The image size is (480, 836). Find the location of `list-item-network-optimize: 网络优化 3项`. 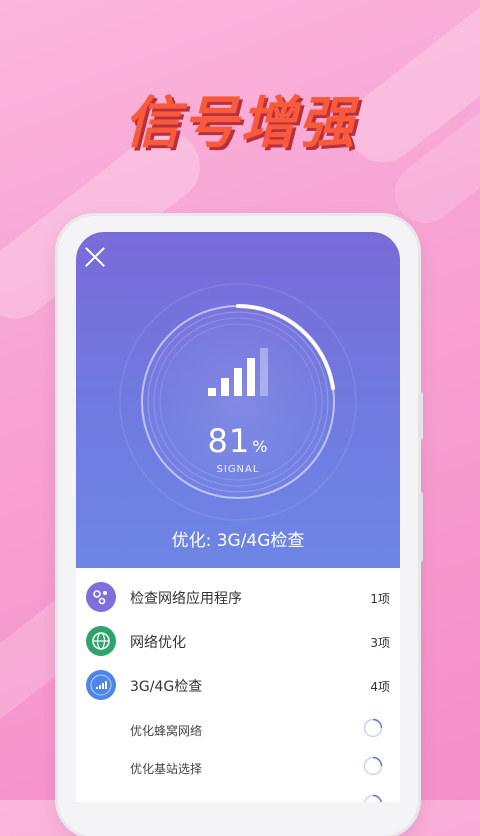

list-item-network-optimize: 网络优化 3项 is located at coordinates (238, 648).